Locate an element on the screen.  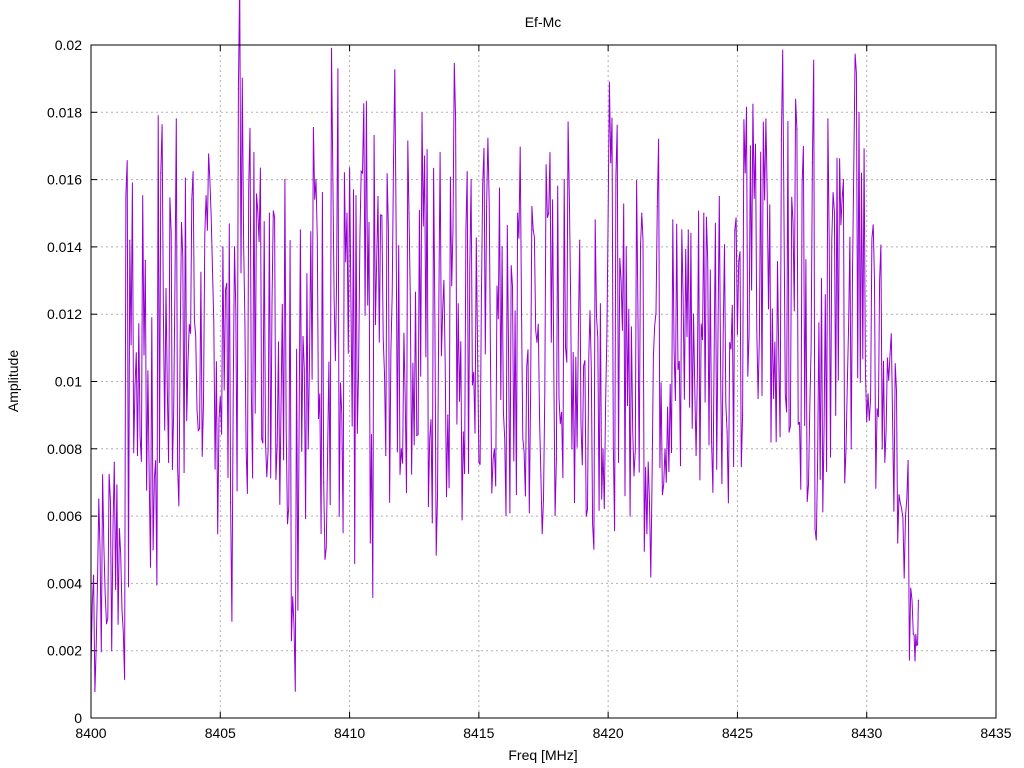
chart-title: Ef-Mc is located at coordinates (543, 22).